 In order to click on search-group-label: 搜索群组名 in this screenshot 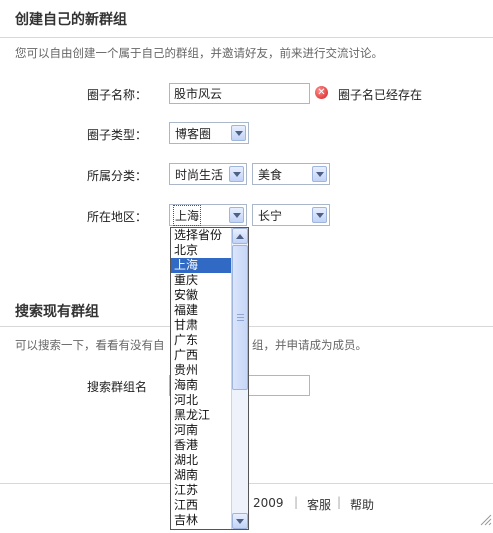, I will do `click(117, 387)`.